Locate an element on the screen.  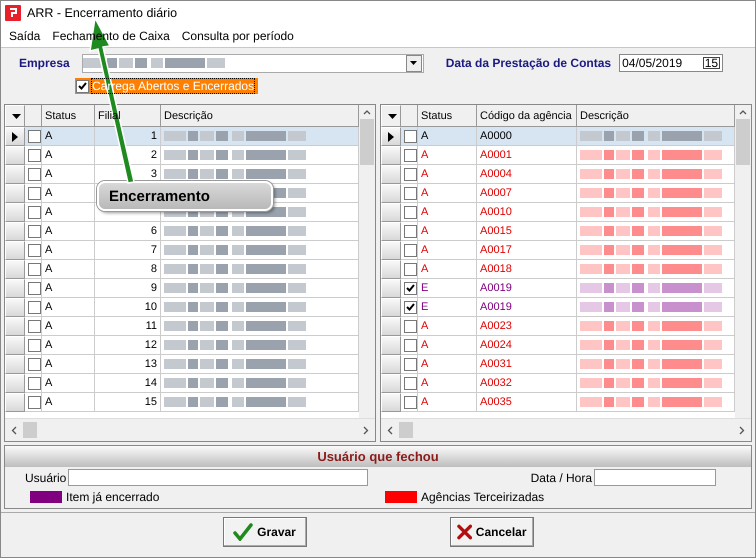
window-title: ARR - Encerramento diário is located at coordinates (102, 13).